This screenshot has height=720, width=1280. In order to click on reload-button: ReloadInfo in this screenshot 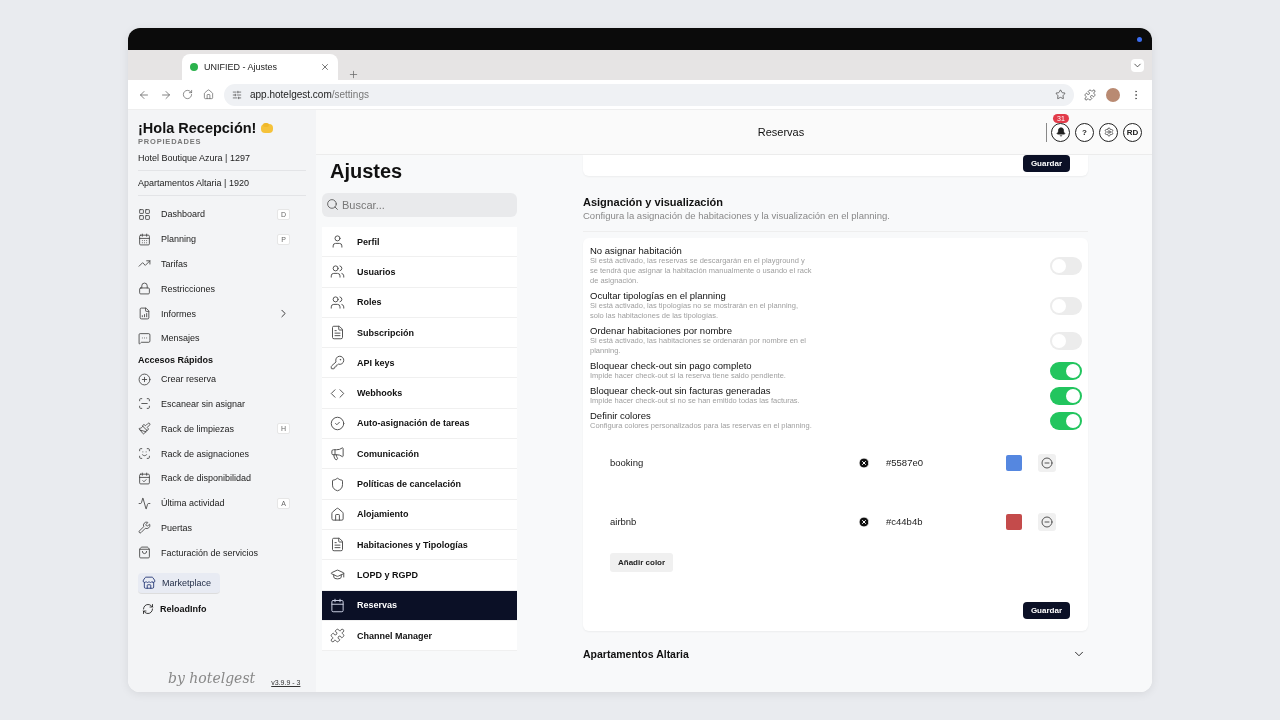, I will do `click(222, 609)`.